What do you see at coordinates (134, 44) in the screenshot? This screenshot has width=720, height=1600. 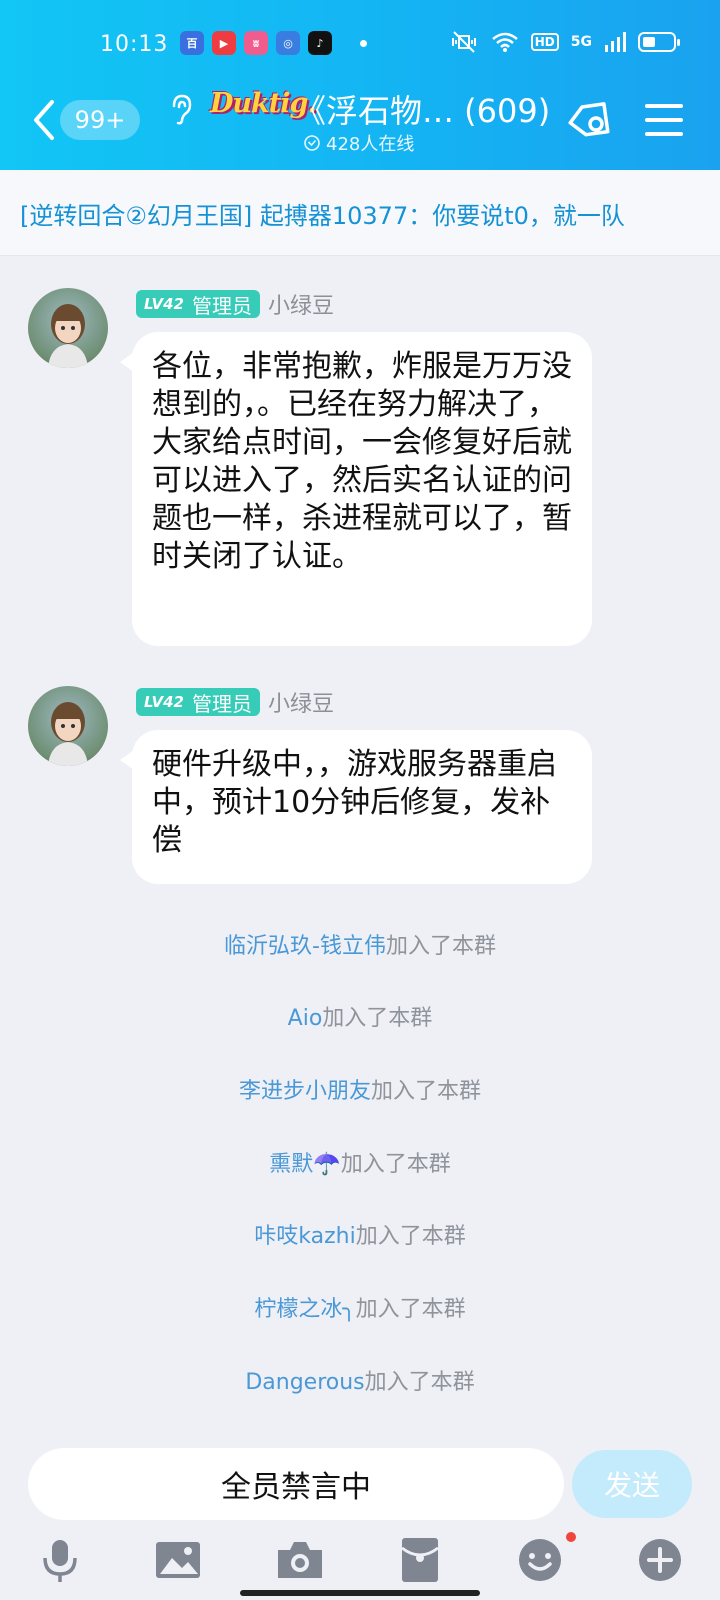 I see `status-time: 10:13` at bounding box center [134, 44].